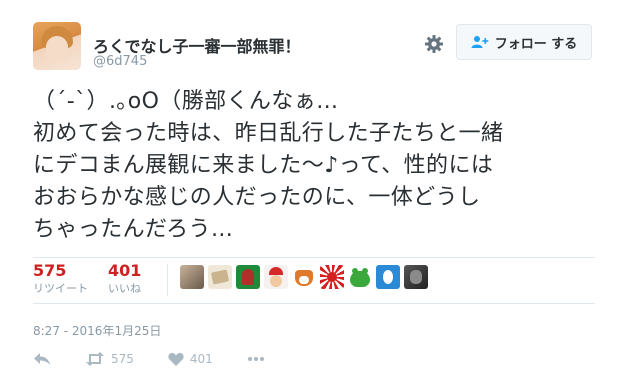  I want to click on more-icon, so click(255, 359).